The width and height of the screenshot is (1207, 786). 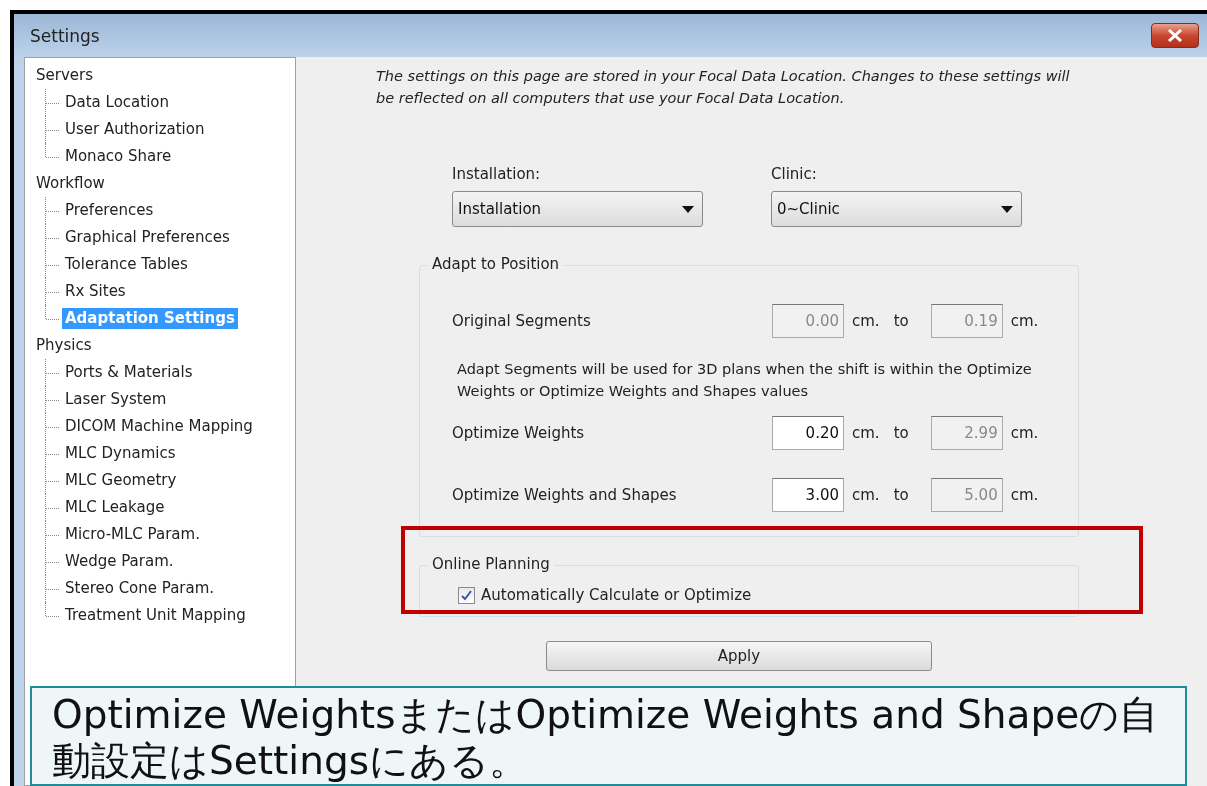 I want to click on group-title: Online Planning, so click(x=491, y=564).